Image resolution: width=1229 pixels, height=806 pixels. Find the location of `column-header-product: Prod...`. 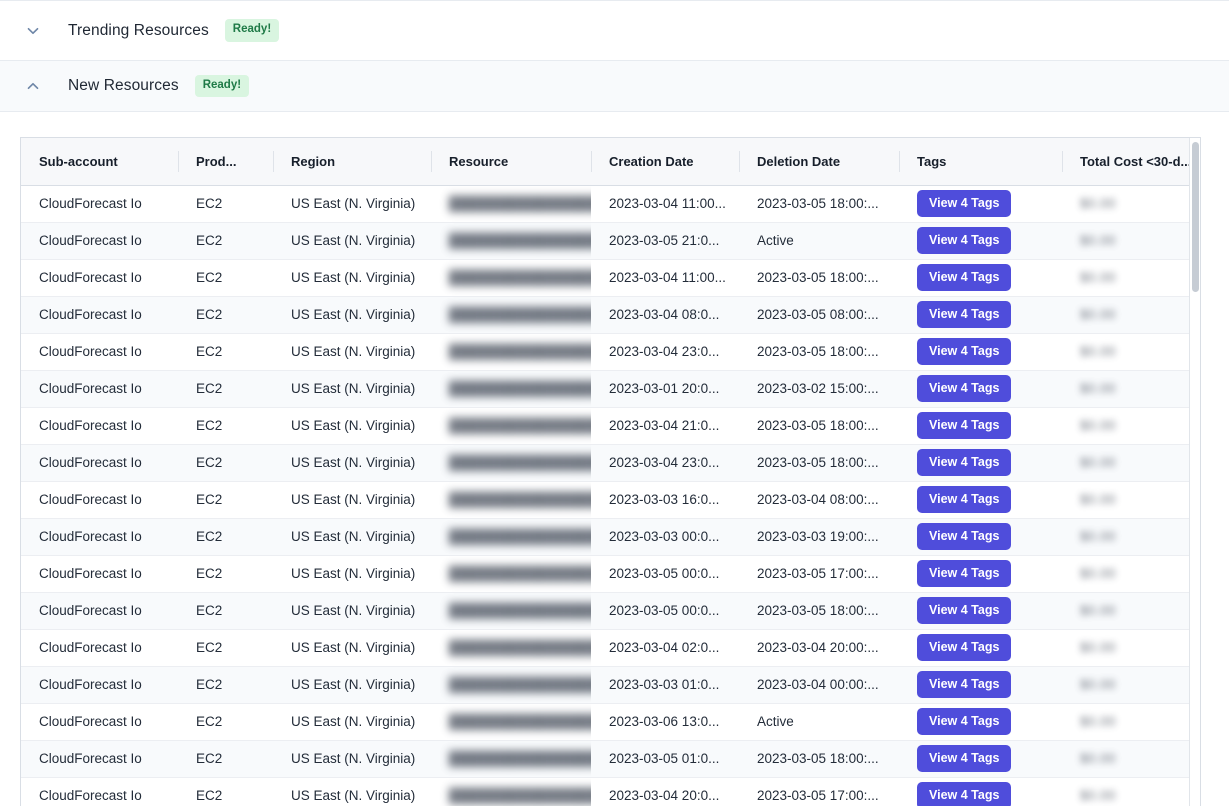

column-header-product: Prod... is located at coordinates (225, 162).